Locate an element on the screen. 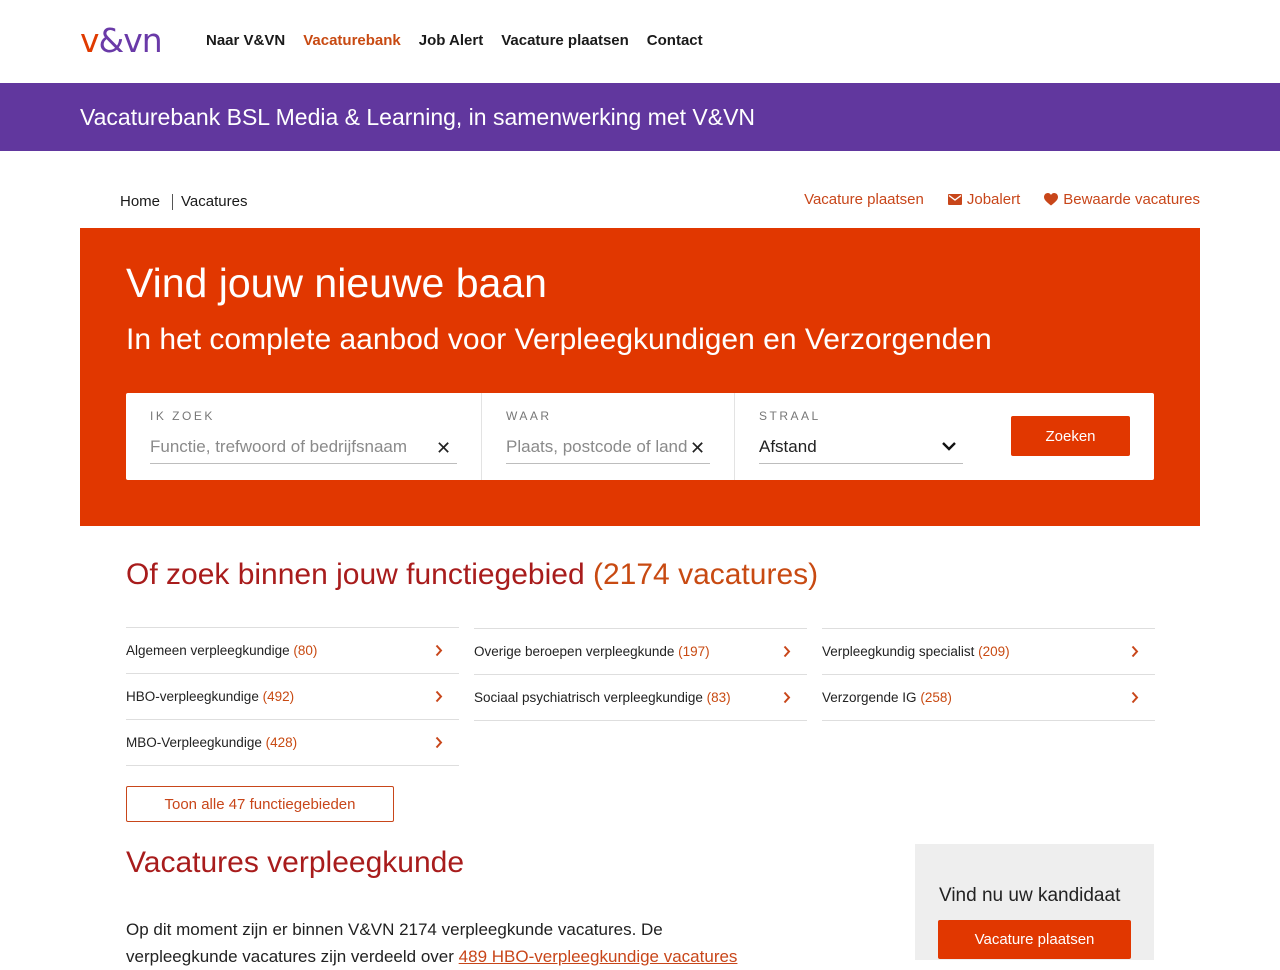 Image resolution: width=1280 pixels, height=970 pixels. breadcrumb: Home Vacatures is located at coordinates (183, 201).